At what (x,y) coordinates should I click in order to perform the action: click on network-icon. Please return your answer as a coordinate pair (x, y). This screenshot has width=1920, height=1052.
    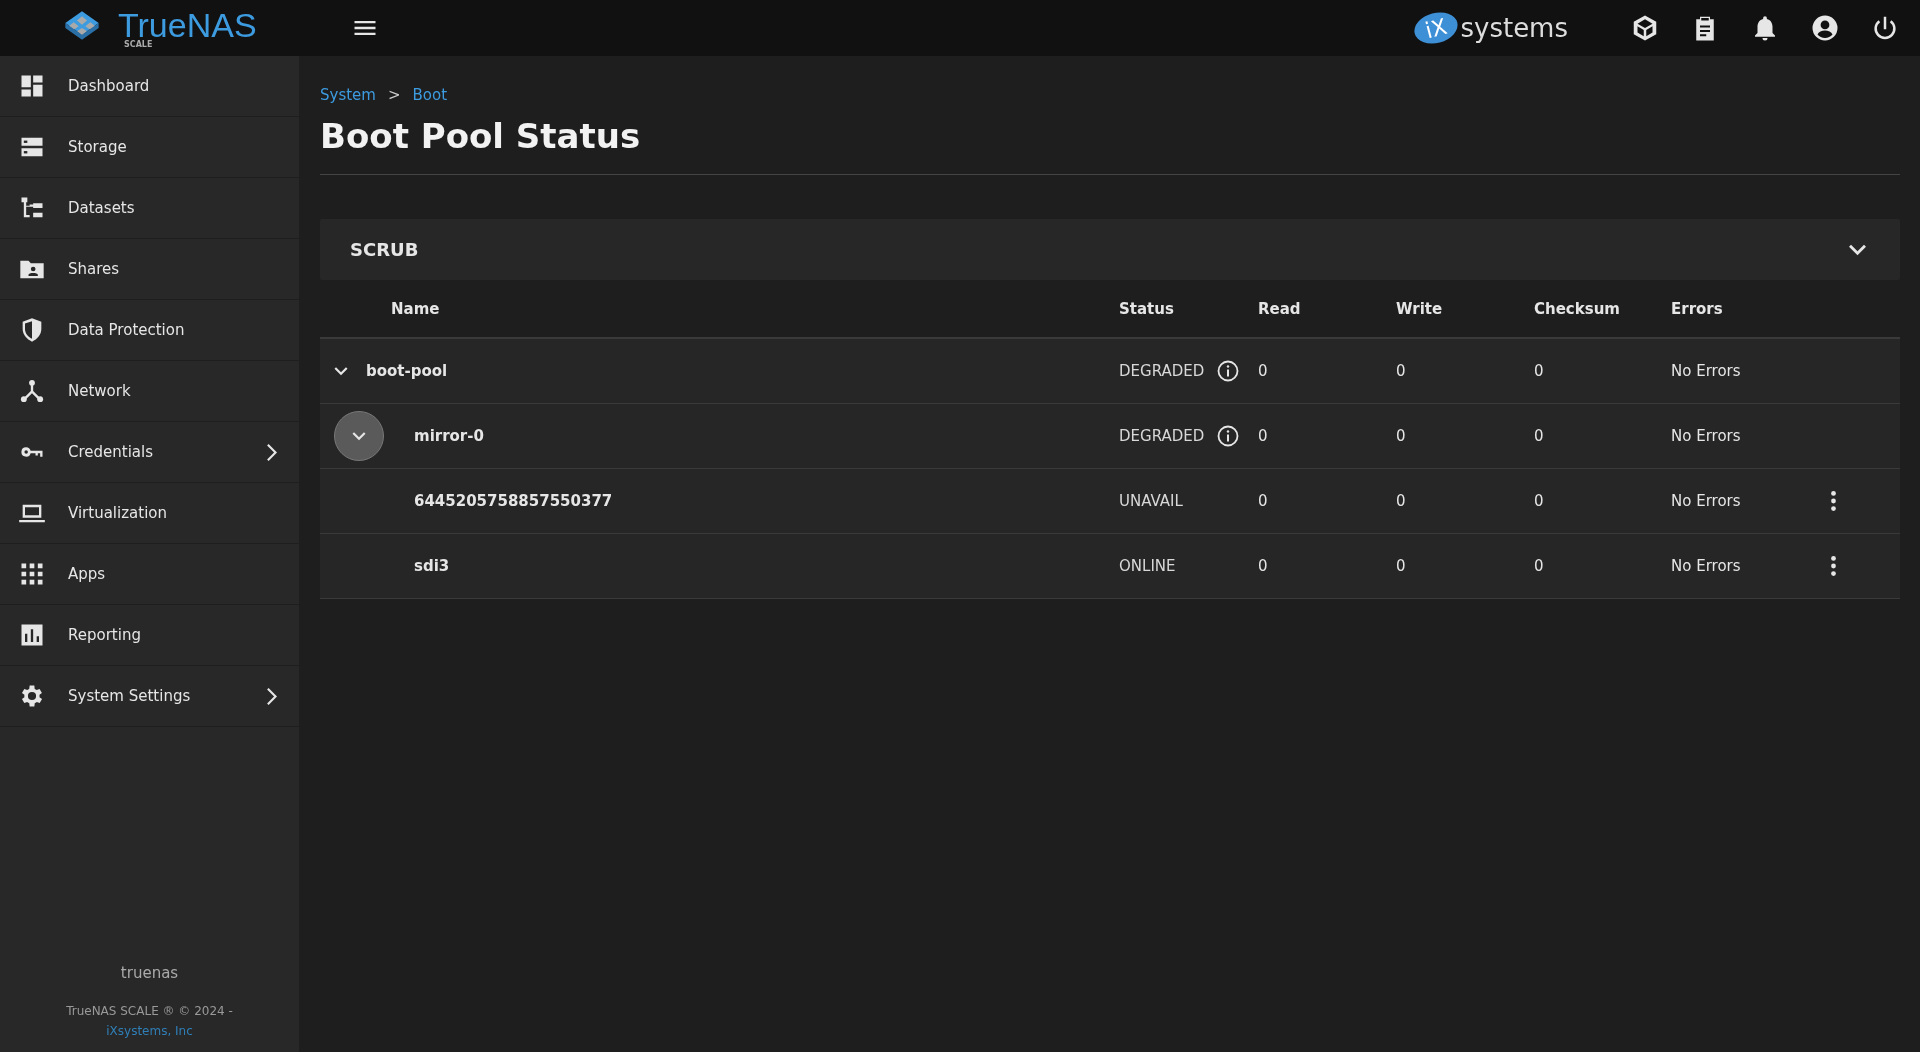
    Looking at the image, I should click on (32, 391).